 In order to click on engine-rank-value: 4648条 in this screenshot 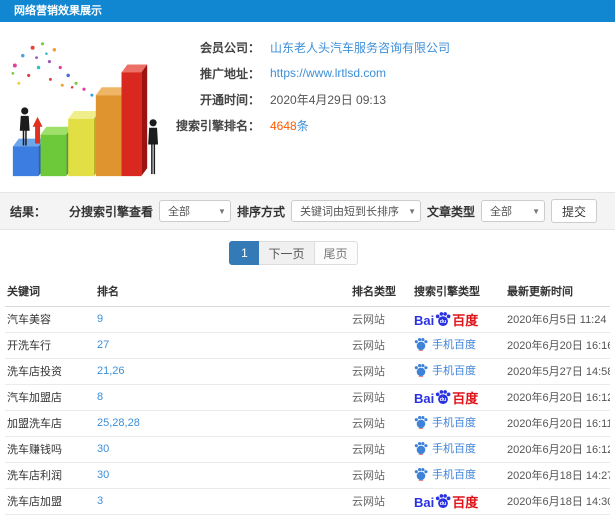, I will do `click(289, 125)`.